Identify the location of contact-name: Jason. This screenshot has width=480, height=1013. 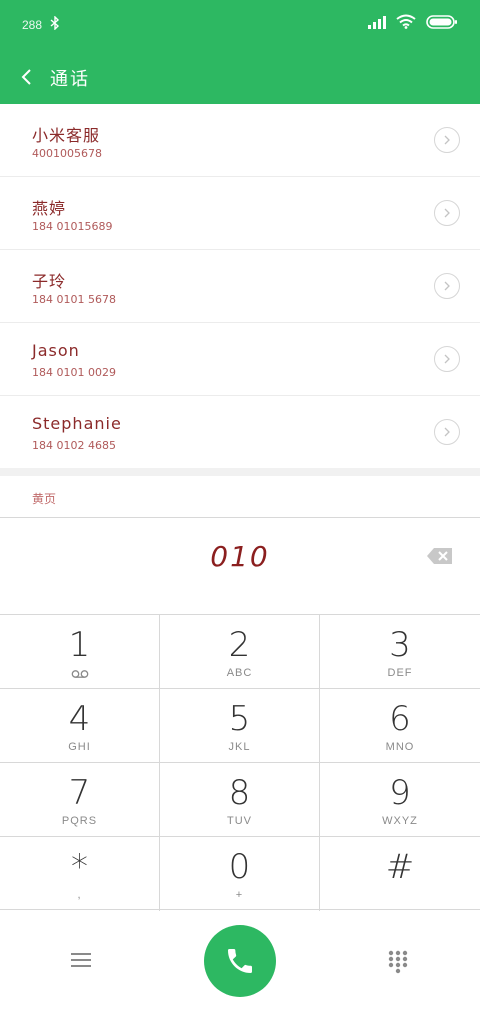
(56, 350).